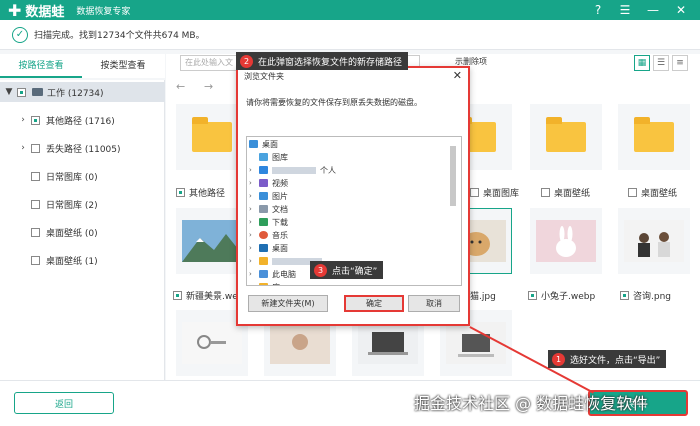  I want to click on tree-item: › 下载, so click(268, 222).